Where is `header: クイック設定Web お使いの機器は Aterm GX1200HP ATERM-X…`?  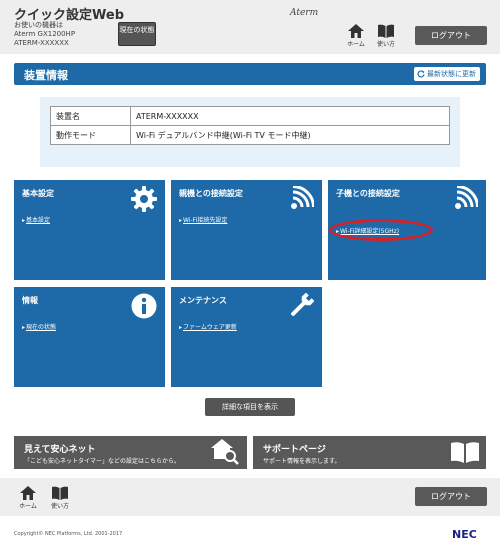 header: クイック設定Web お使いの機器は Aterm GX1200HP ATERM-X… is located at coordinates (250, 27).